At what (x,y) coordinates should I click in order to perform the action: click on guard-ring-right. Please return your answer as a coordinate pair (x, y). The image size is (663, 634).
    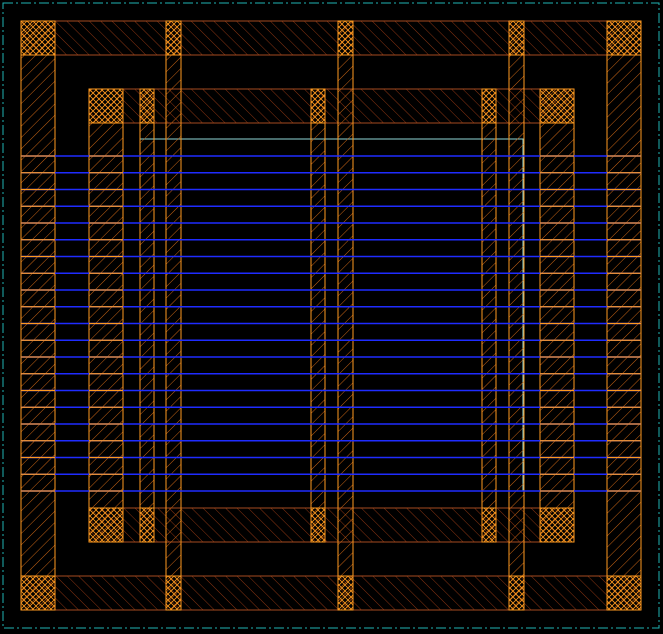
    Looking at the image, I should click on (624, 315).